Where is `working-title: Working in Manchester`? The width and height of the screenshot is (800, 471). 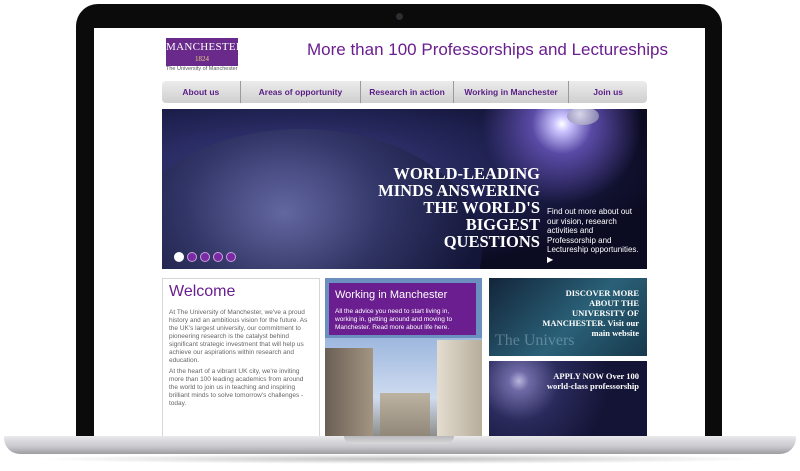
working-title: Working in Manchester is located at coordinates (391, 295).